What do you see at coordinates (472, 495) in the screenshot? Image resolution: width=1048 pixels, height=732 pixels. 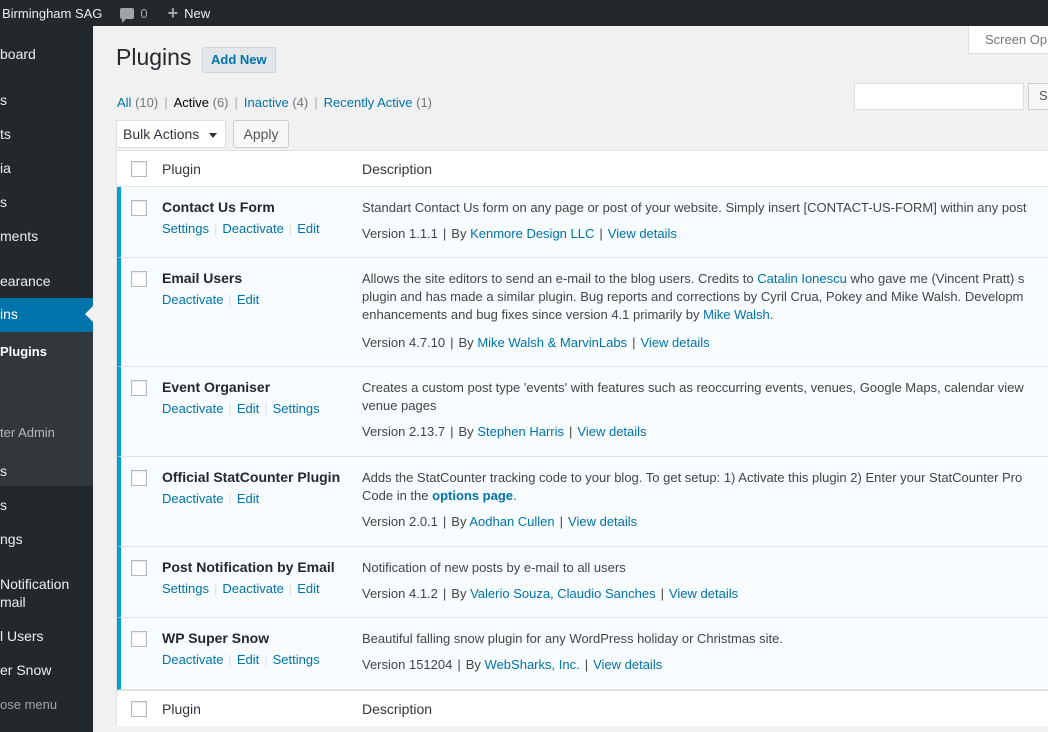 I see `options-page-link: options page` at bounding box center [472, 495].